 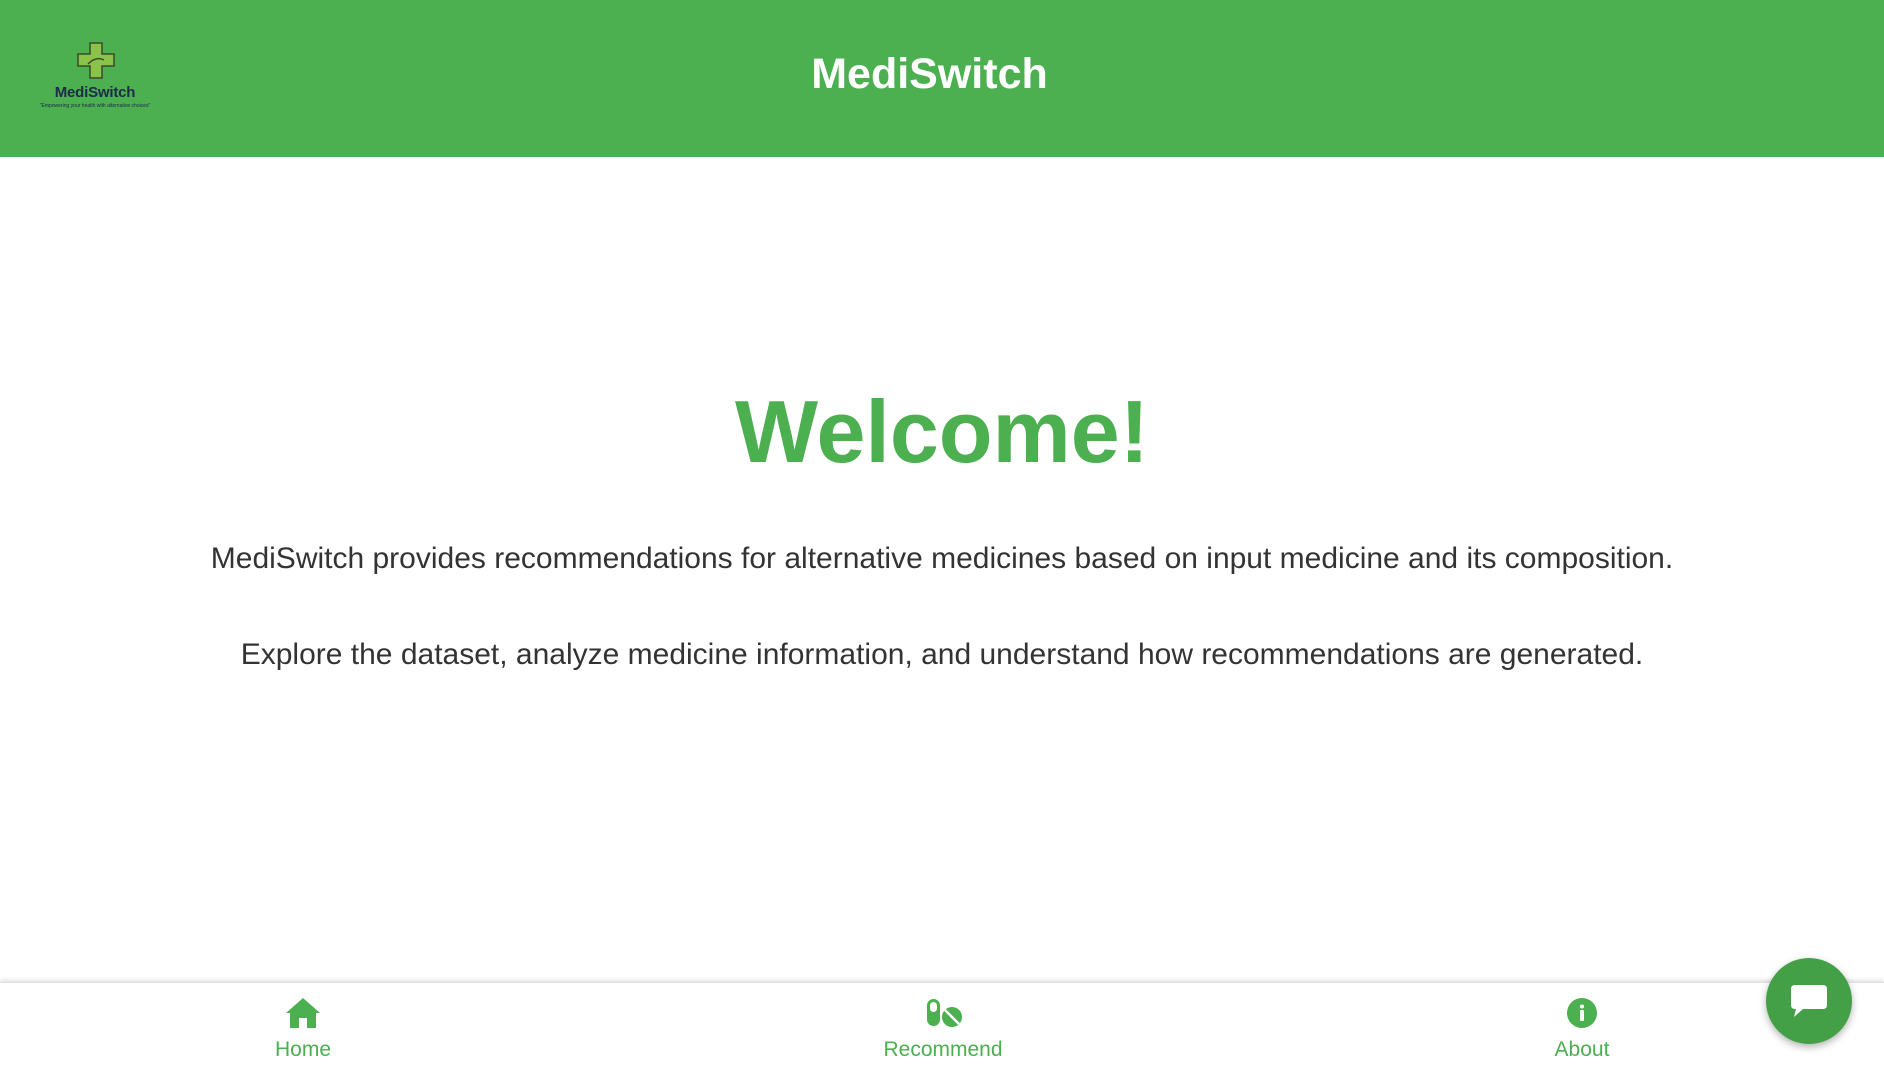 I want to click on bottom-navigation: Home Recommend About, so click(x=942, y=1027).